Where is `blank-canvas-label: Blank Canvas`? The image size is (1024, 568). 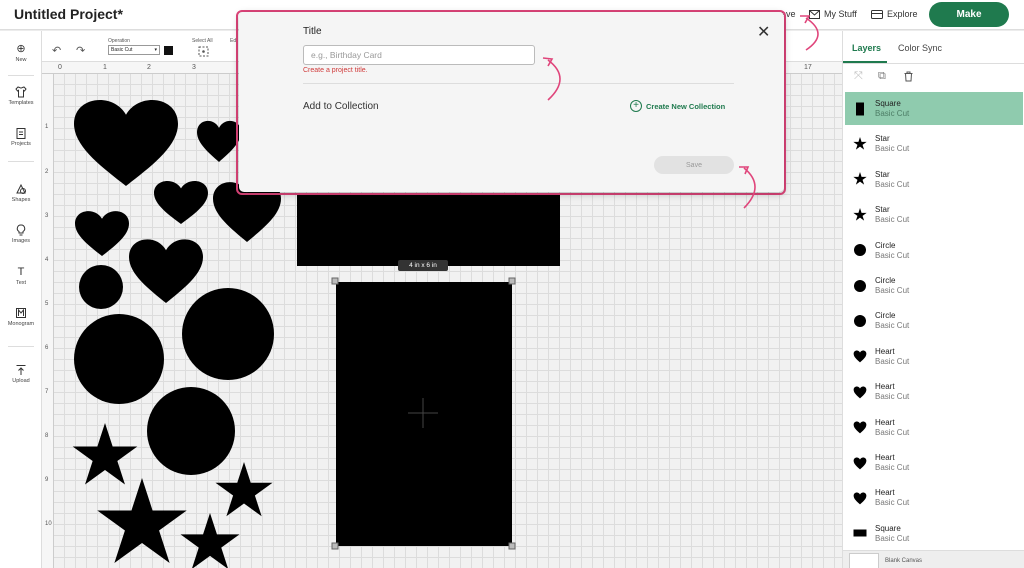
blank-canvas-label: Blank Canvas is located at coordinates (904, 561).